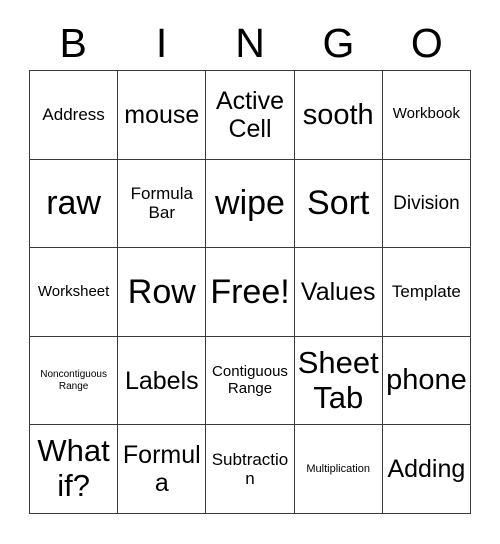  I want to click on bingo-cell-label: Formula, so click(161, 469).